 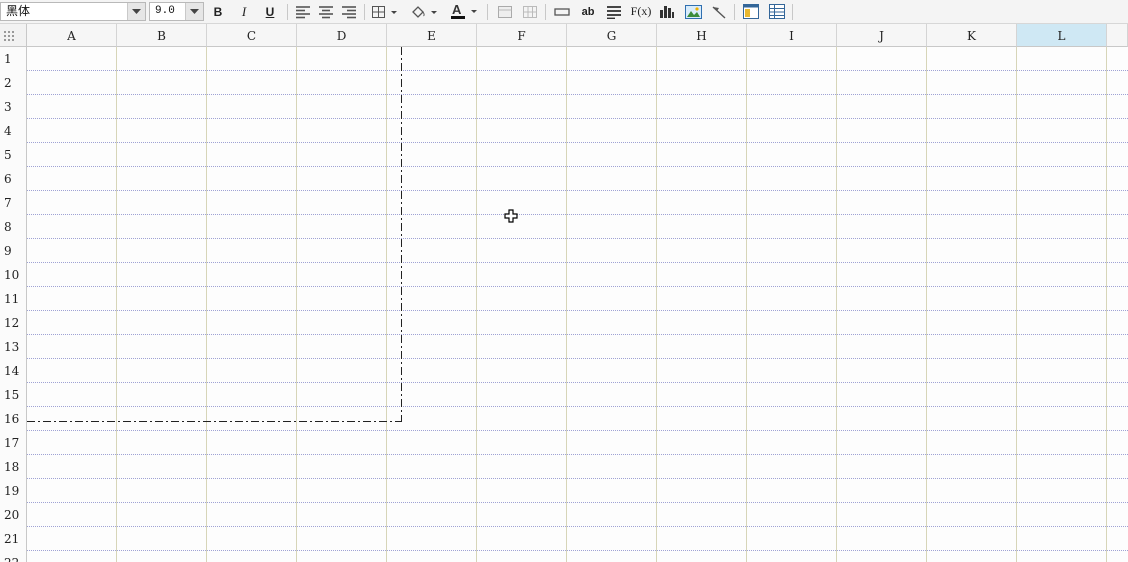 I want to click on line-tool-icon, so click(x=719, y=12).